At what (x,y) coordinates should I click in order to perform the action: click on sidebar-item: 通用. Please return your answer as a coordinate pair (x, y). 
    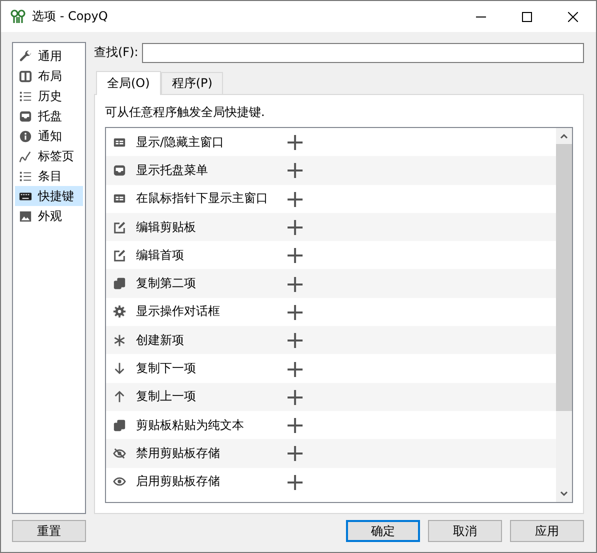
    Looking at the image, I should click on (49, 56).